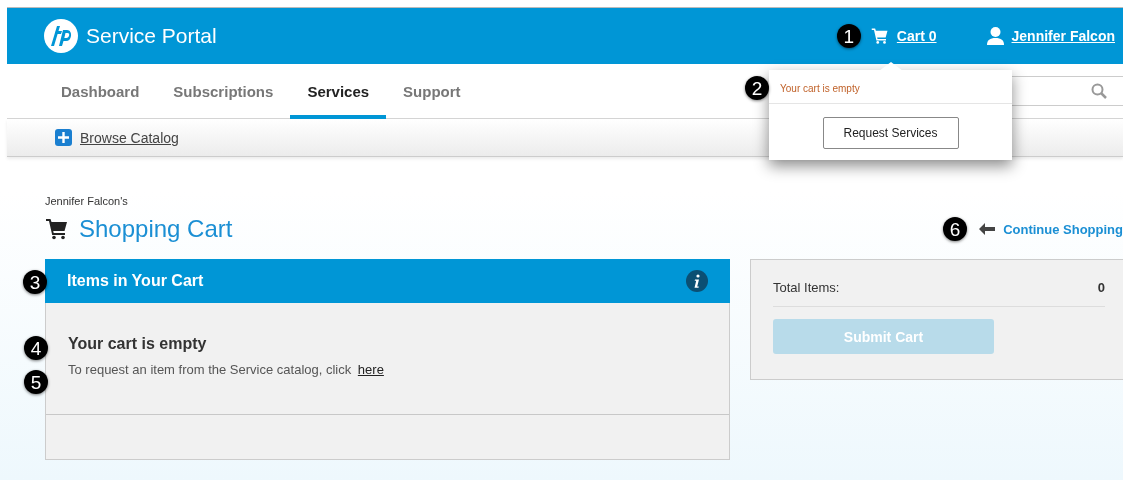 This screenshot has height=480, width=1123. What do you see at coordinates (36, 348) in the screenshot?
I see `callout-marker: 4` at bounding box center [36, 348].